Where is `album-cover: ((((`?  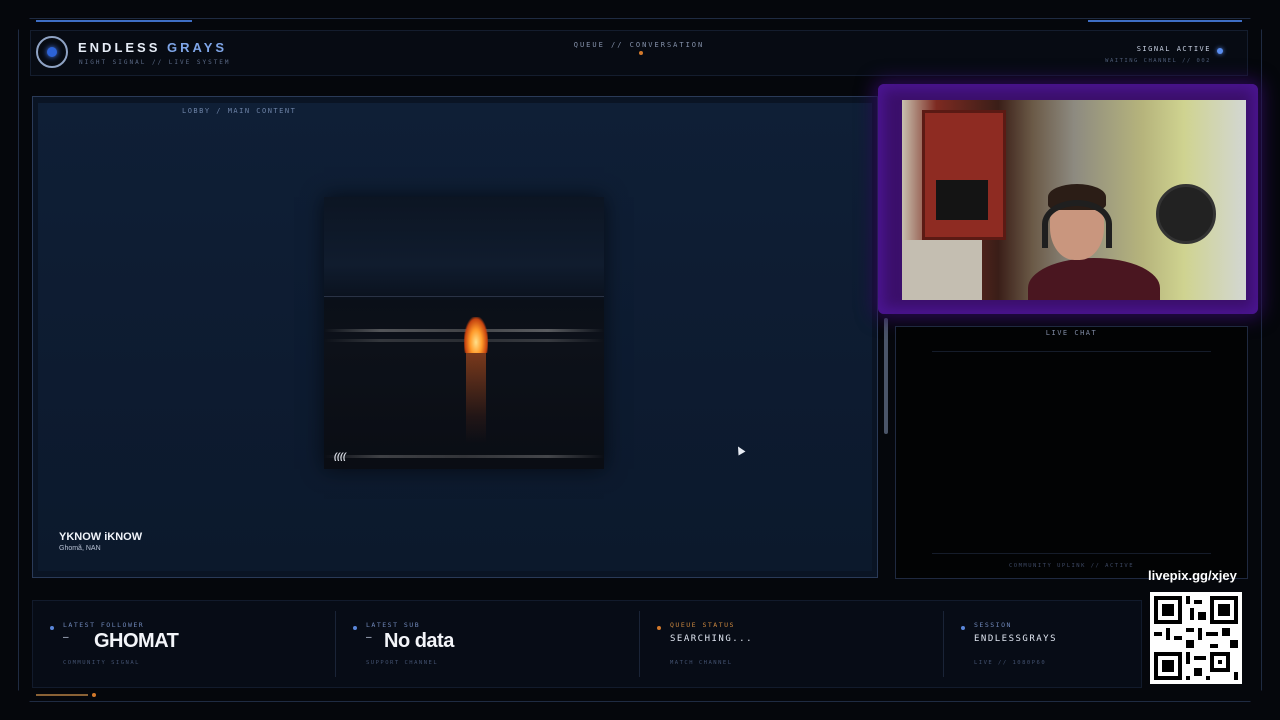
album-cover: (((( is located at coordinates (464, 333).